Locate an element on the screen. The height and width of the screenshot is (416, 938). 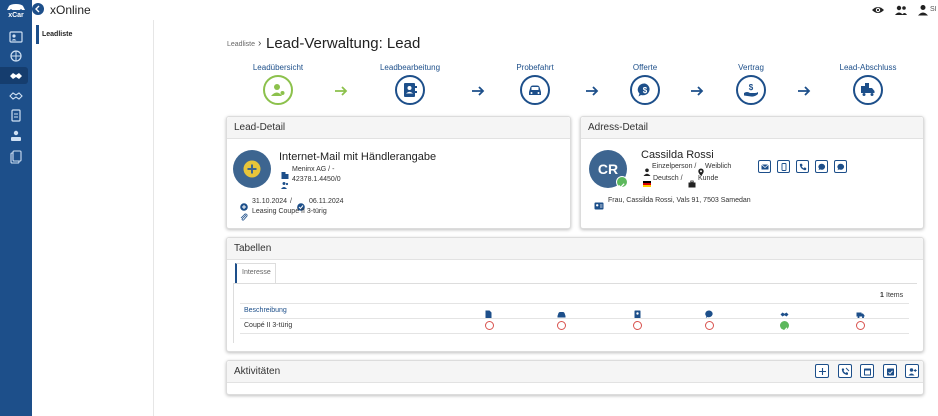
left-nav is located at coordinates (93, 218).